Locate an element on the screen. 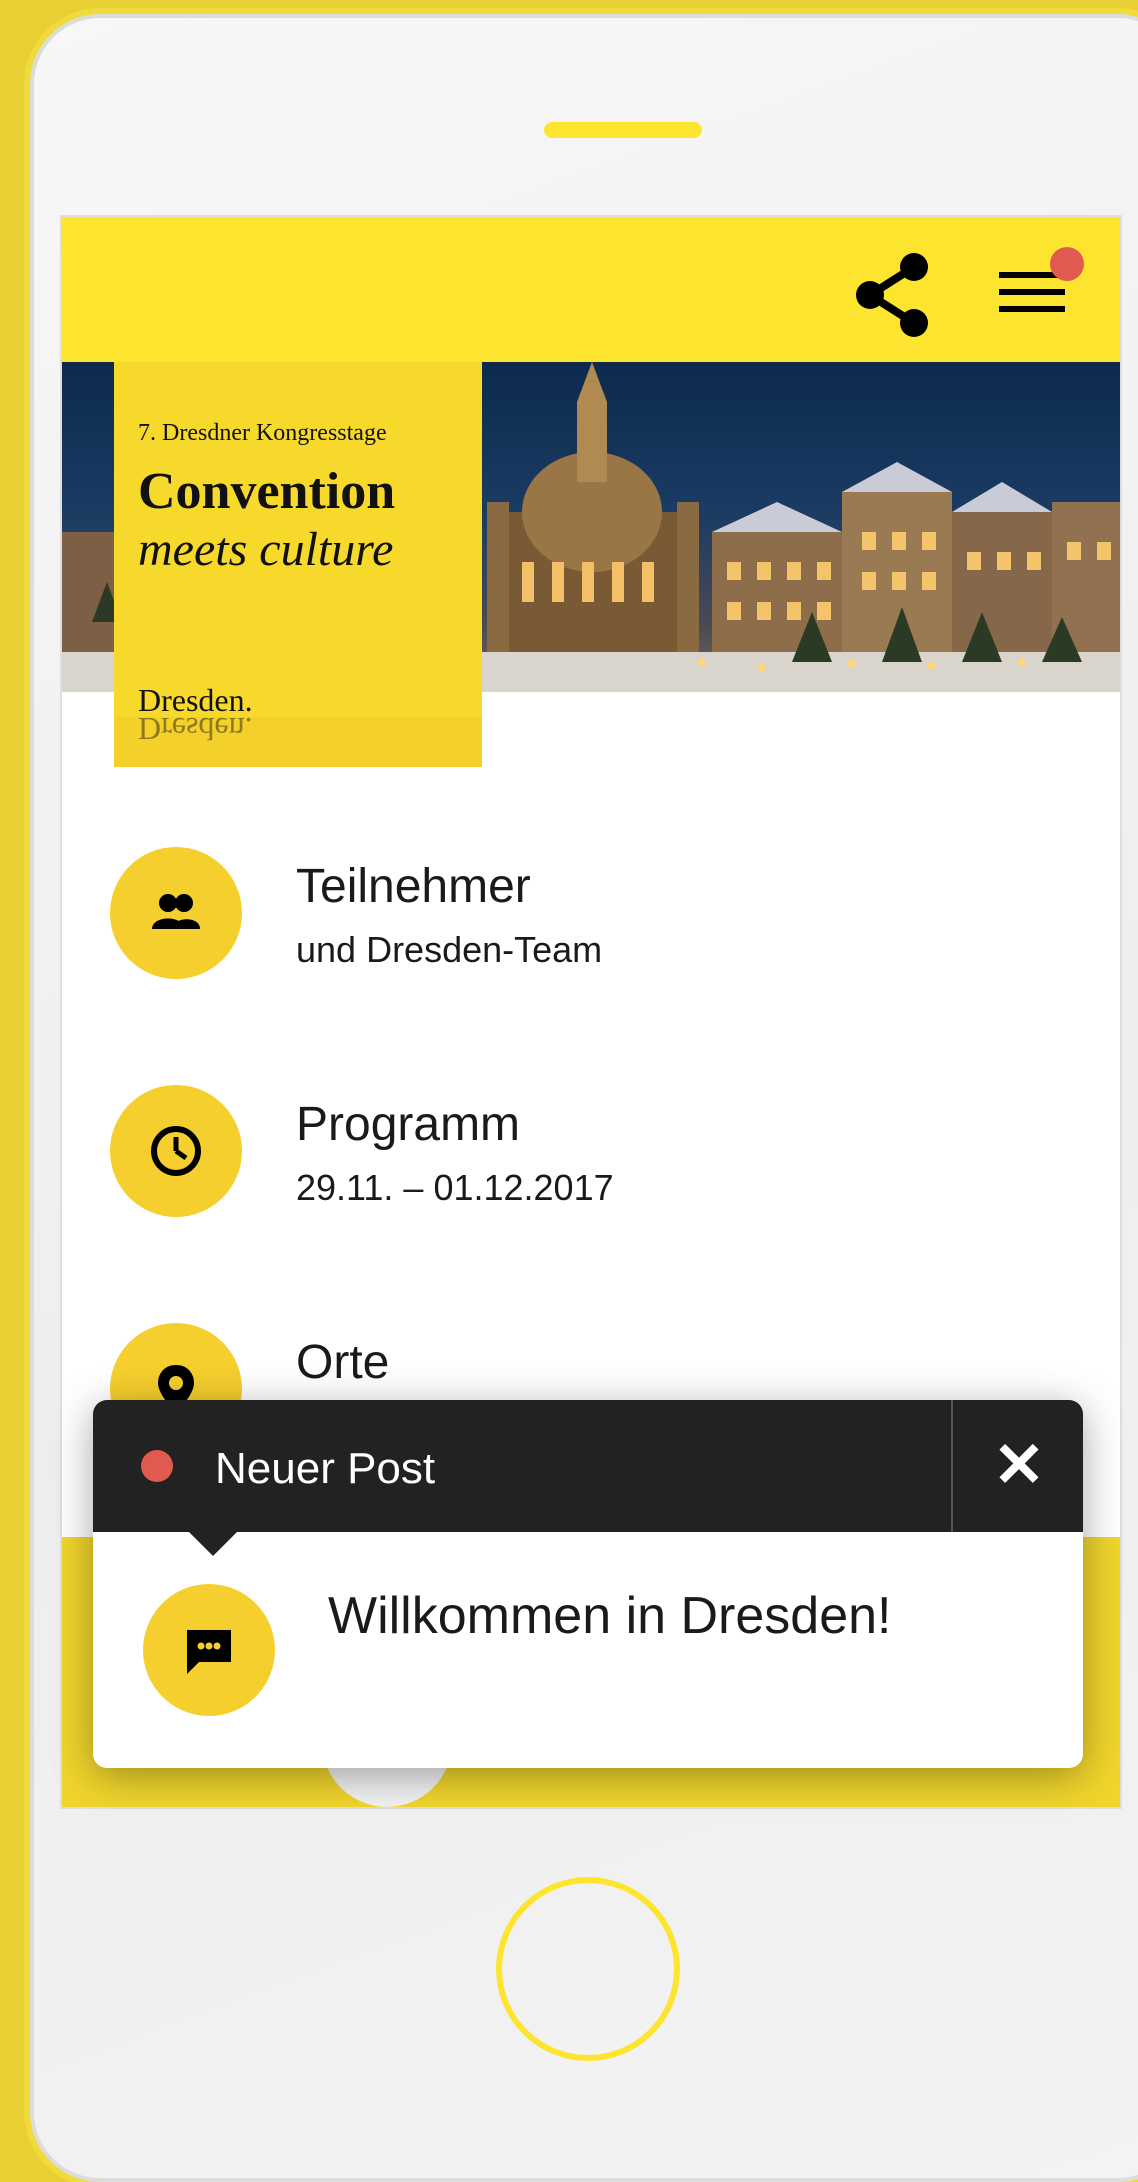 Image resolution: width=1138 pixels, height=2182 pixels. notification-separator is located at coordinates (952, 1466).